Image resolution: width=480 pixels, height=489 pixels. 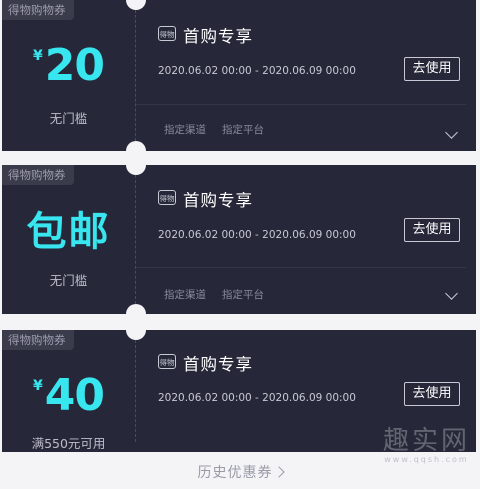 I want to click on coupon-value-panel: 得物购物券 ¥20 无门槛, so click(x=68, y=75).